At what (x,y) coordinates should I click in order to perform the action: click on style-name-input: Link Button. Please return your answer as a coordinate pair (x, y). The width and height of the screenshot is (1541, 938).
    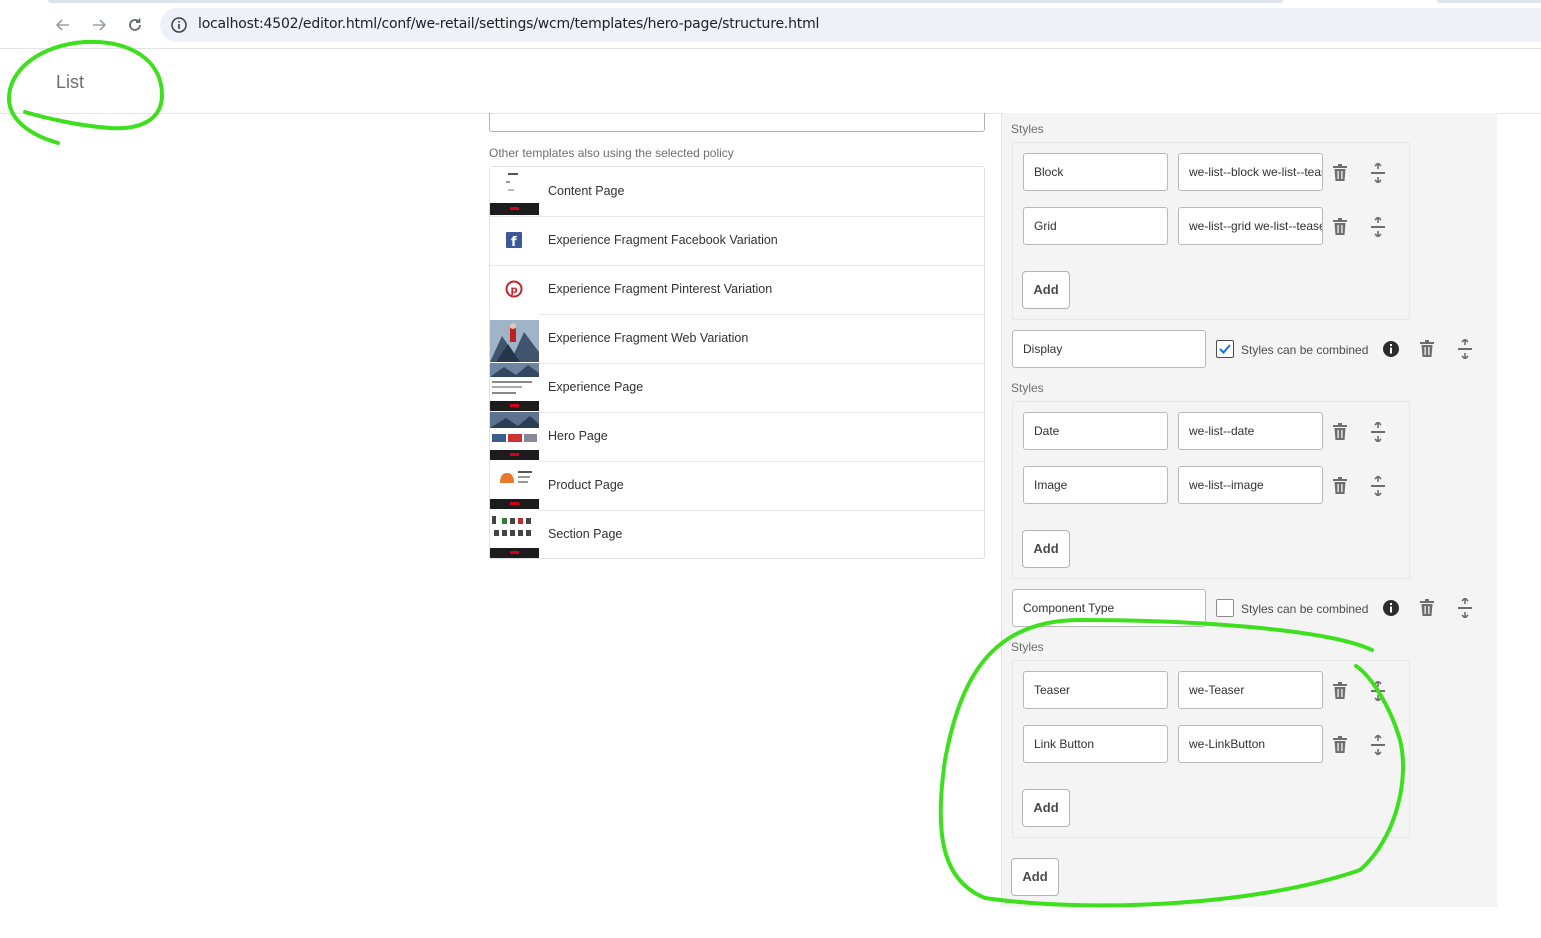
    Looking at the image, I should click on (1095, 744).